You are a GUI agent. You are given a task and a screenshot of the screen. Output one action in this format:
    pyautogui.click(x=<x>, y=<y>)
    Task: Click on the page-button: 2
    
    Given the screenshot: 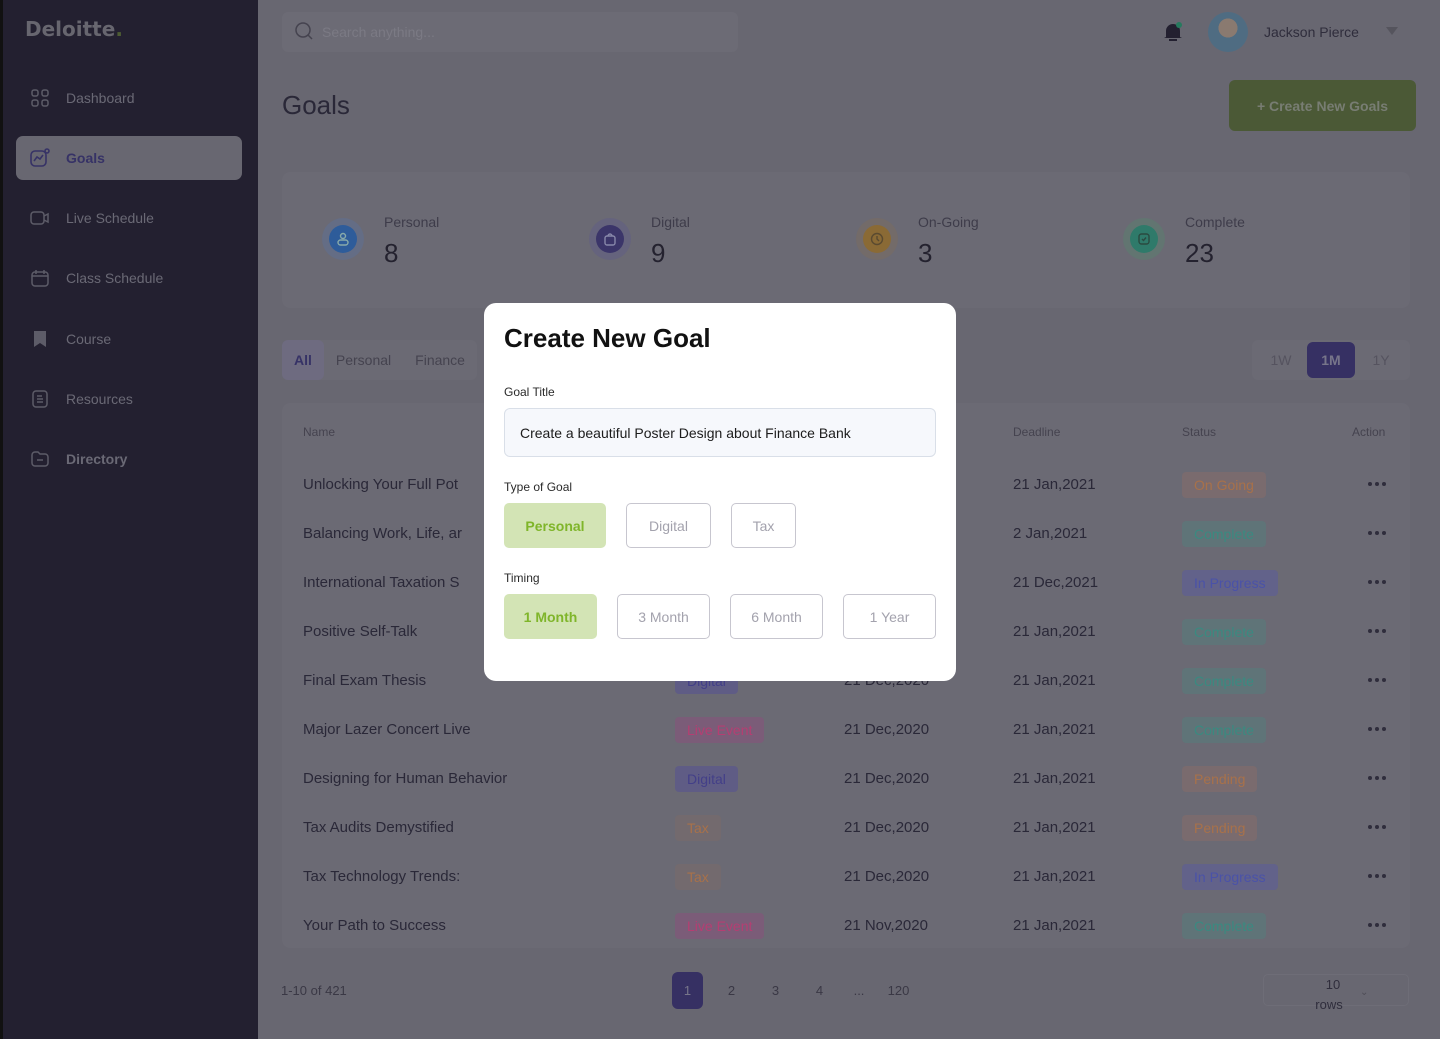 What is the action you would take?
    pyautogui.click(x=731, y=990)
    